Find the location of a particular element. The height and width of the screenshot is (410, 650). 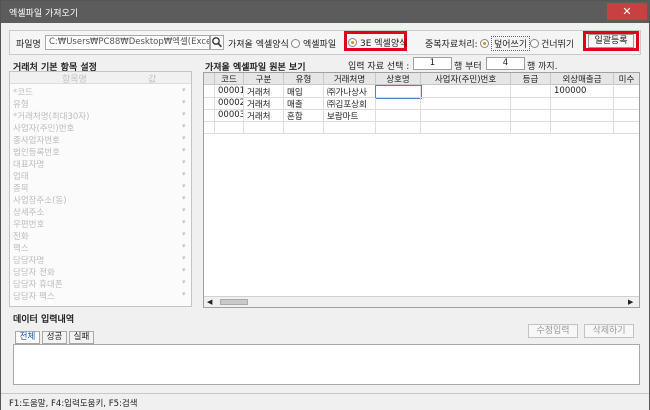

grid-col-grade: 등급 is located at coordinates (531, 79).